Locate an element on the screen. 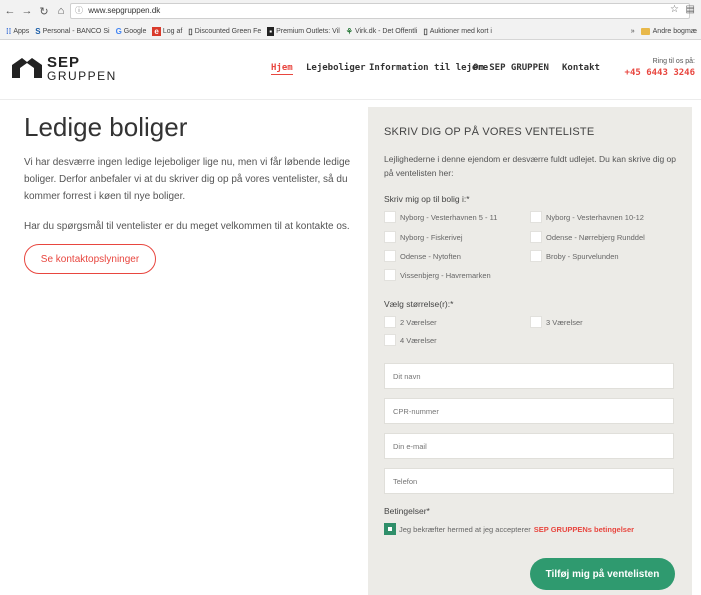 The height and width of the screenshot is (595, 701). banco-icon: S is located at coordinates (38, 31).